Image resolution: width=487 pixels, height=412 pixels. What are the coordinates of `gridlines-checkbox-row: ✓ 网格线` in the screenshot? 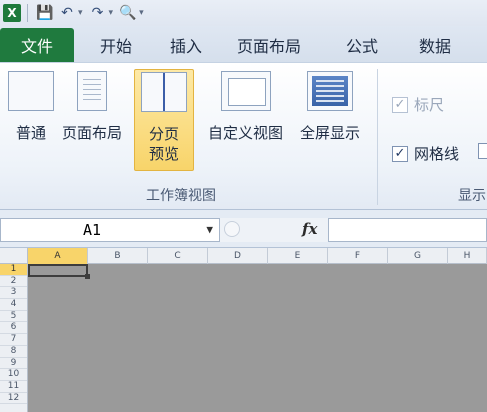 It's located at (425, 153).